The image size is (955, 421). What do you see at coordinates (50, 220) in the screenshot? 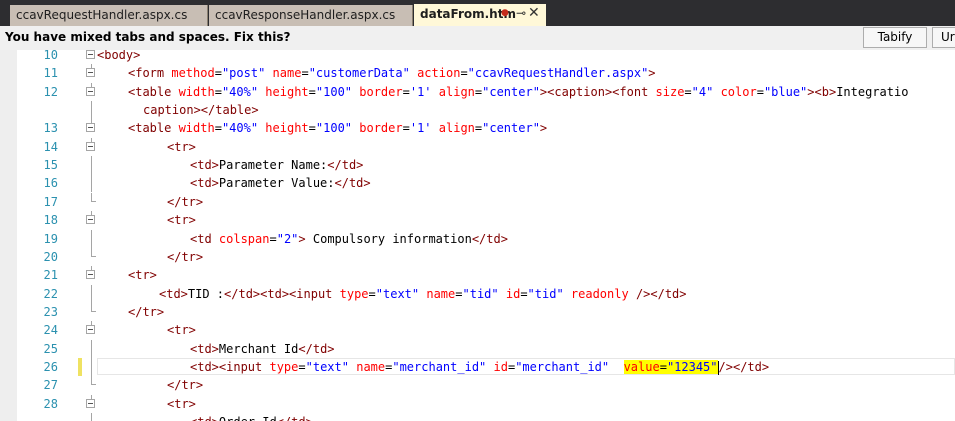
I see `line-number: 18` at bounding box center [50, 220].